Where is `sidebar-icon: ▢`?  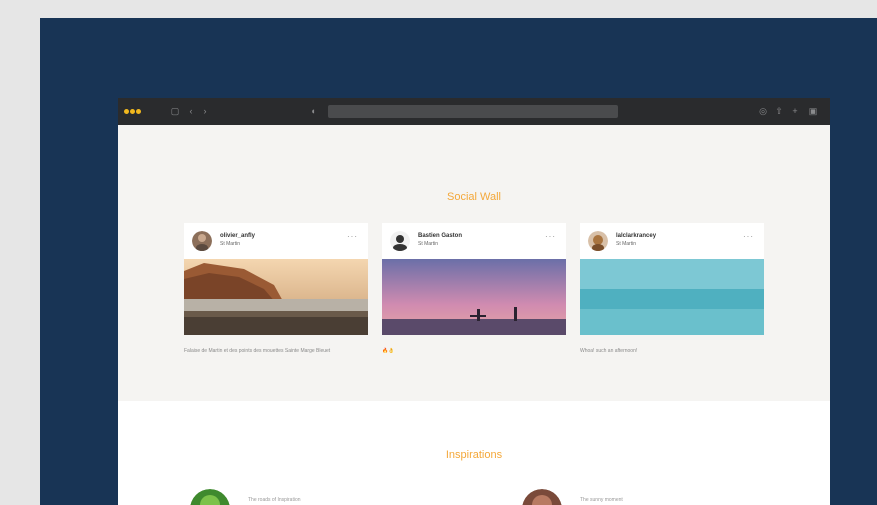
sidebar-icon: ▢ is located at coordinates (175, 111).